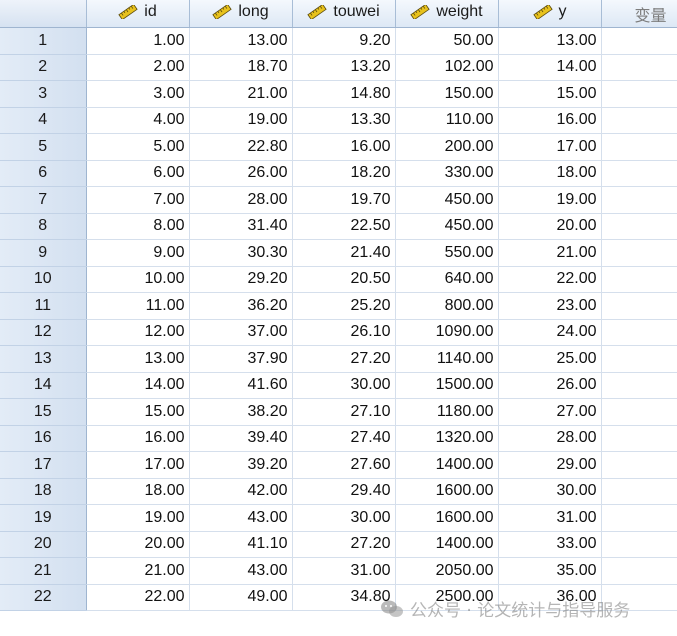 The width and height of the screenshot is (677, 636). What do you see at coordinates (138, 332) in the screenshot?
I see `cell-id: 12.00` at bounding box center [138, 332].